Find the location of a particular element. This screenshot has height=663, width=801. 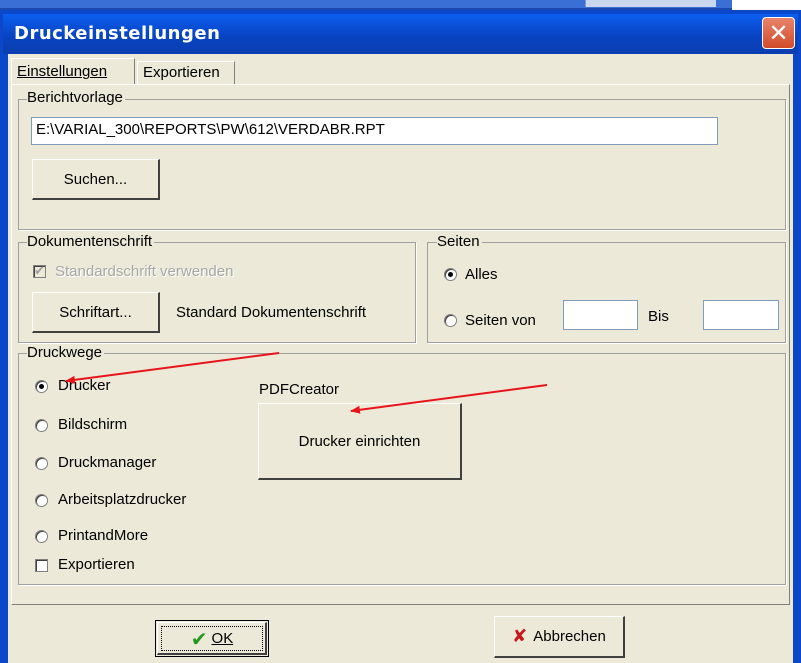

close-button: ✕ is located at coordinates (778, 33).